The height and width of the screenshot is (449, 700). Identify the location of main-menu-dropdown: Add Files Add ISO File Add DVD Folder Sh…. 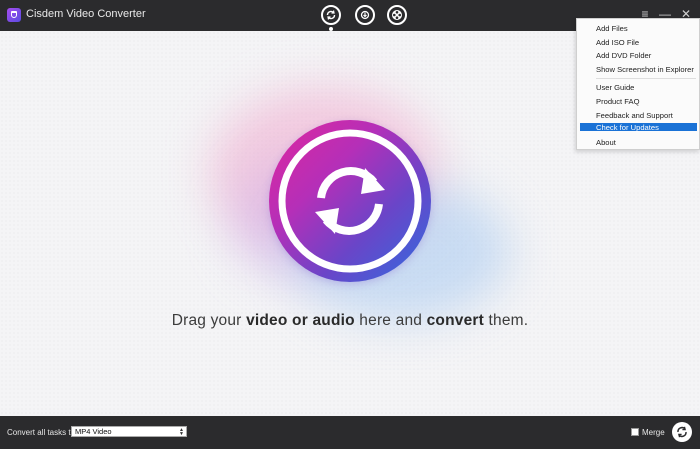
(638, 84).